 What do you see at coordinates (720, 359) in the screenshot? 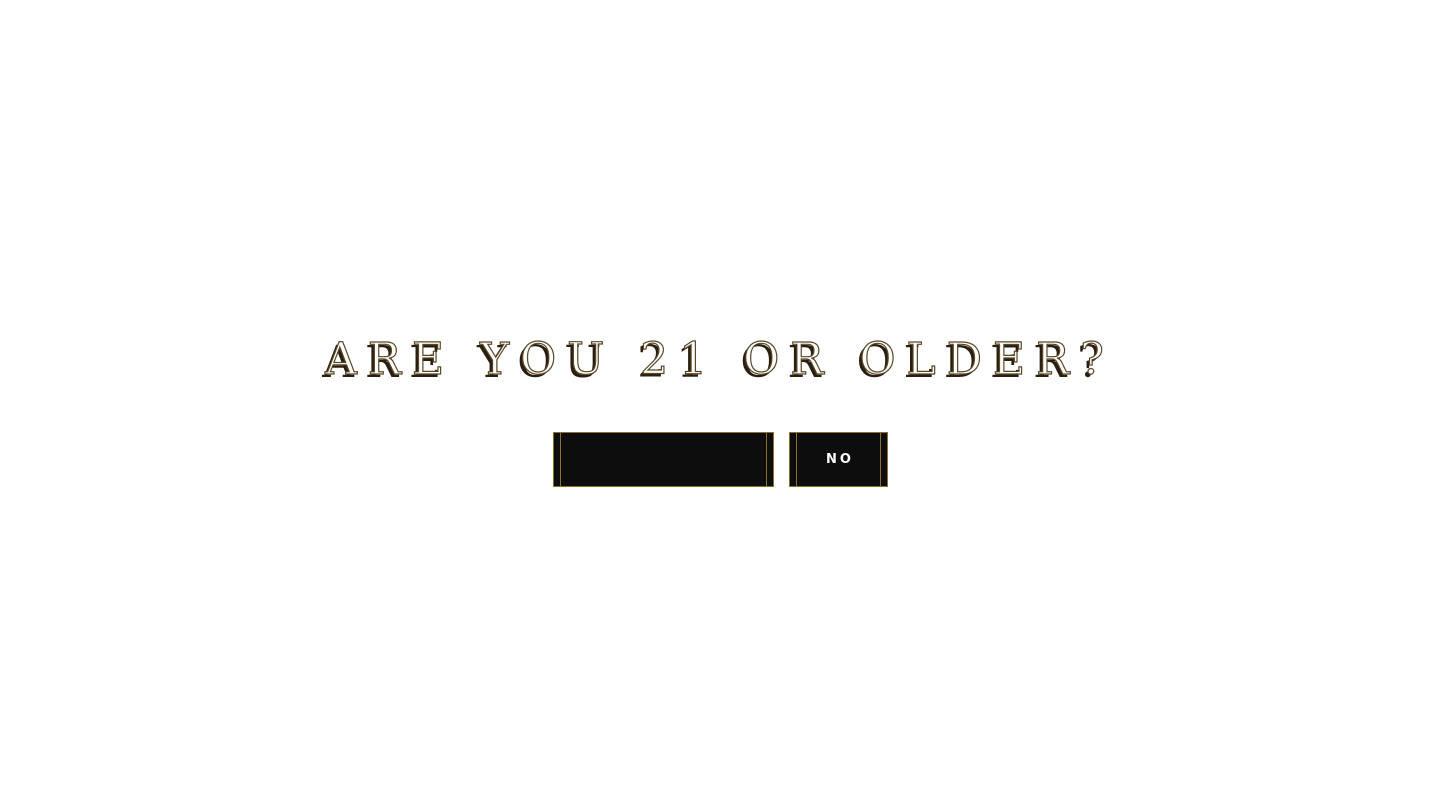
I see `age-gate-question: ARE YOU 21 OR OLDER?` at bounding box center [720, 359].